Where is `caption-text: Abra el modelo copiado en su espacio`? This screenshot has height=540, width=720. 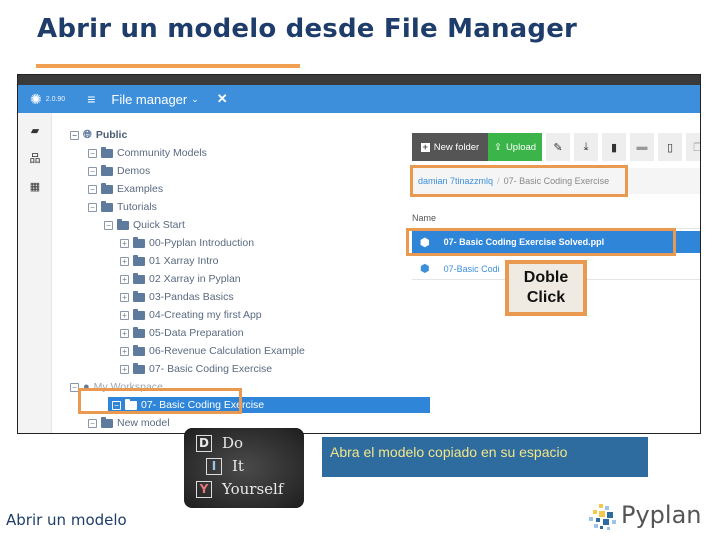 caption-text: Abra el modelo copiado en su espacio is located at coordinates (449, 452).